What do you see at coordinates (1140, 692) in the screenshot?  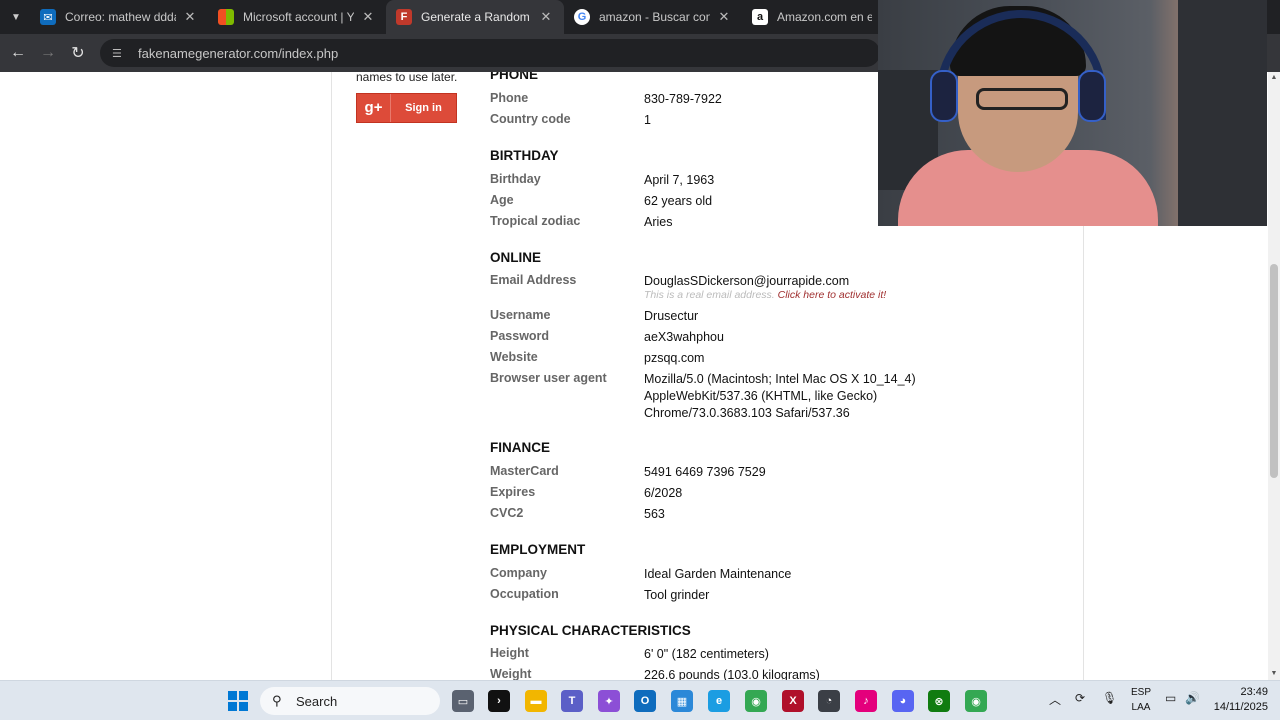 I see `lang-code: ESP` at bounding box center [1140, 692].